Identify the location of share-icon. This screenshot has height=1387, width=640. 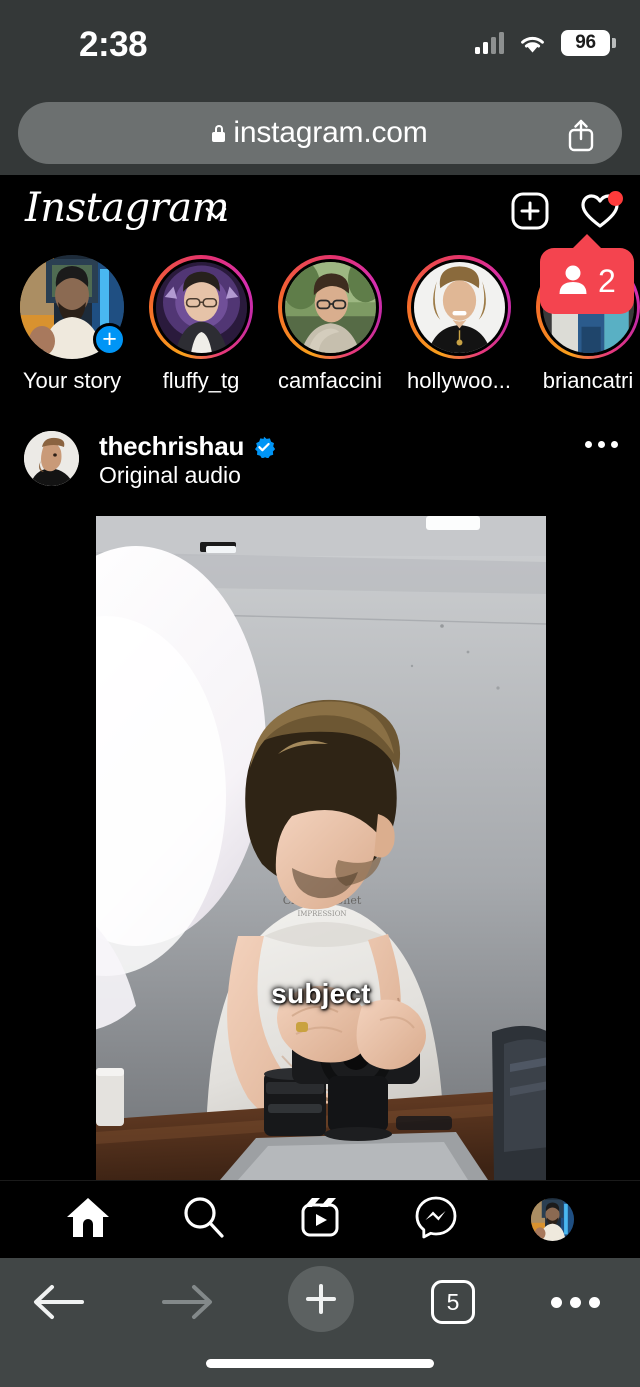
(581, 135).